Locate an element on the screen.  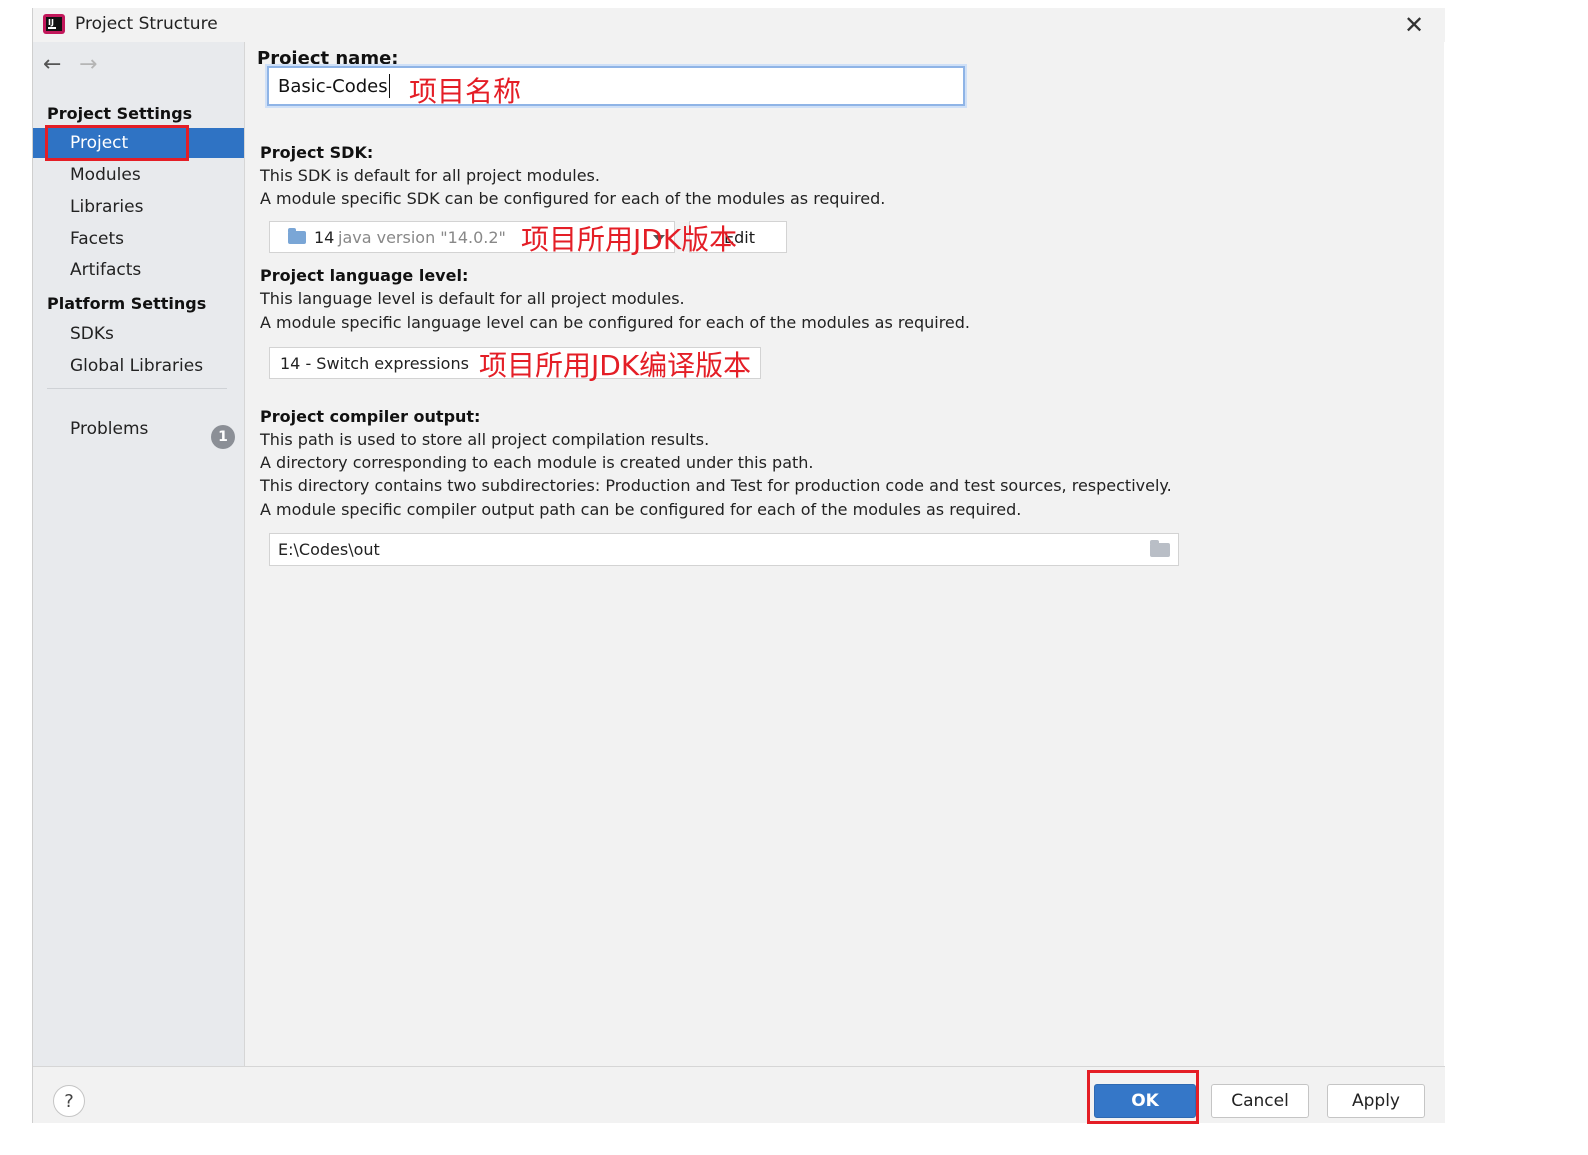
sdk-version-detail: java version "14.0.2" is located at coordinates (422, 237).